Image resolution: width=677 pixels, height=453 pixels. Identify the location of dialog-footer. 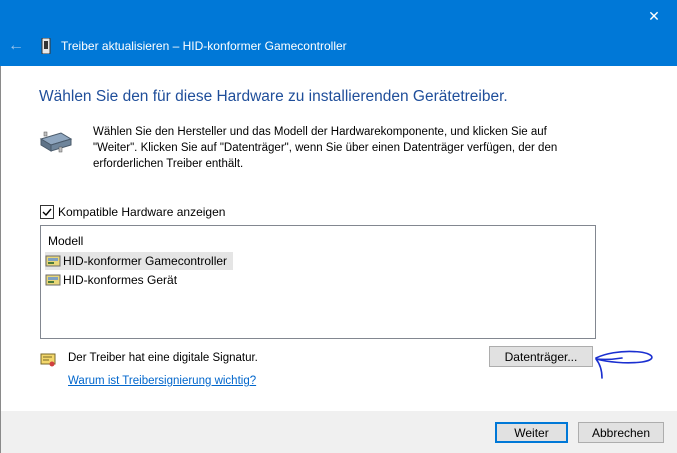
(339, 432).